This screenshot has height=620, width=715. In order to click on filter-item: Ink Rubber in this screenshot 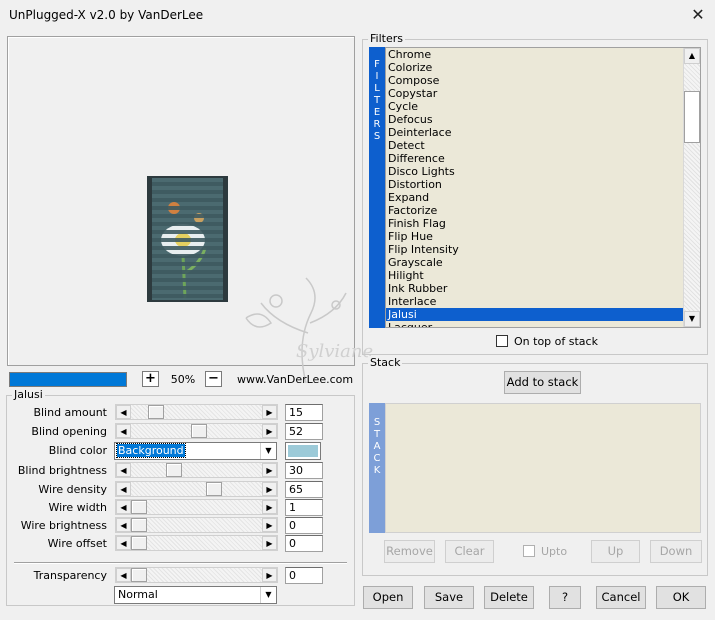, I will do `click(543, 288)`.